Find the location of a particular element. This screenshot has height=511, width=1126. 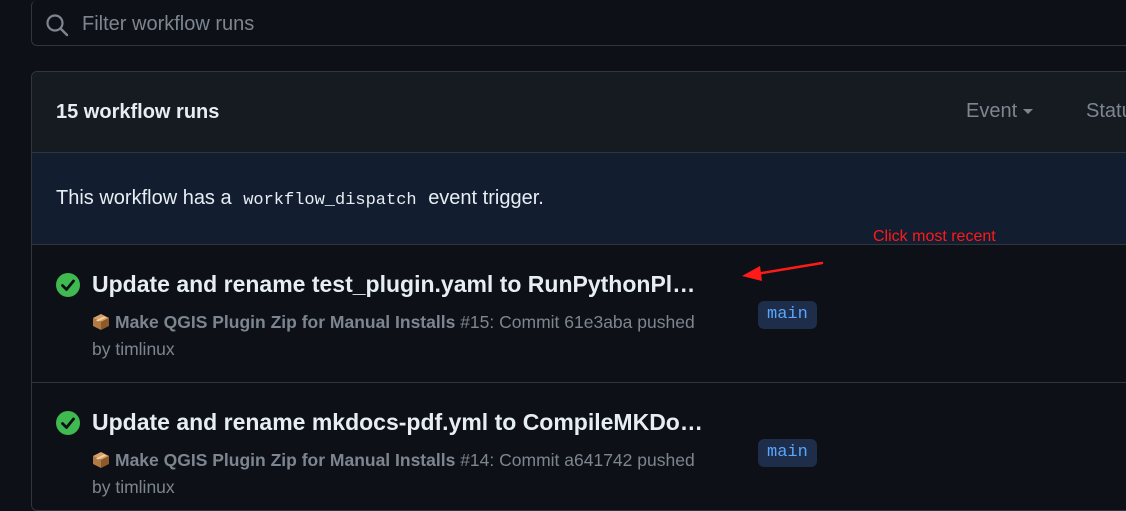

run-detail: : Commit a641742 pushed is located at coordinates (592, 460).